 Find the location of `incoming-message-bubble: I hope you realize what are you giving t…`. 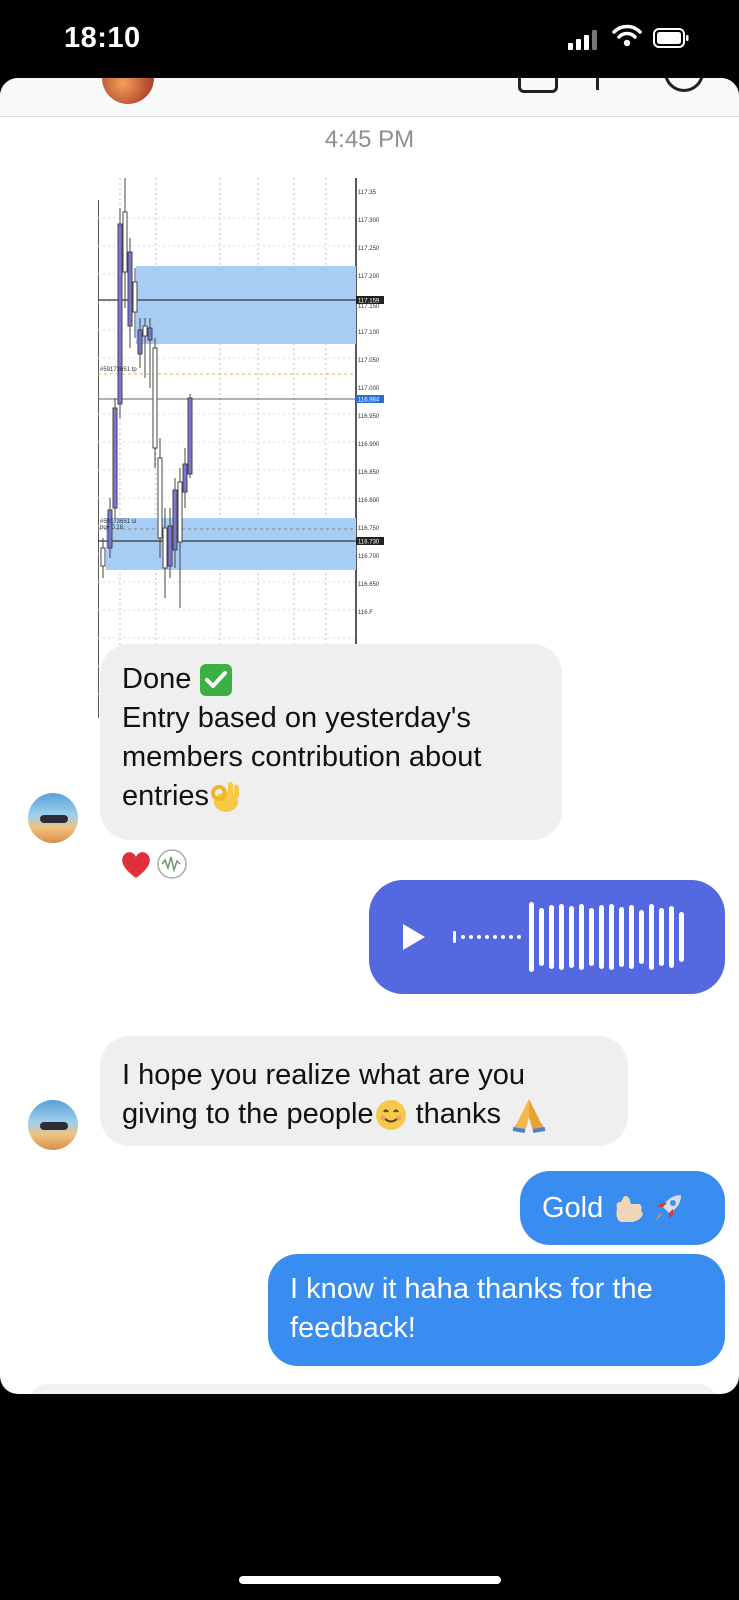

incoming-message-bubble: I hope you realize what are you giving t… is located at coordinates (364, 1091).